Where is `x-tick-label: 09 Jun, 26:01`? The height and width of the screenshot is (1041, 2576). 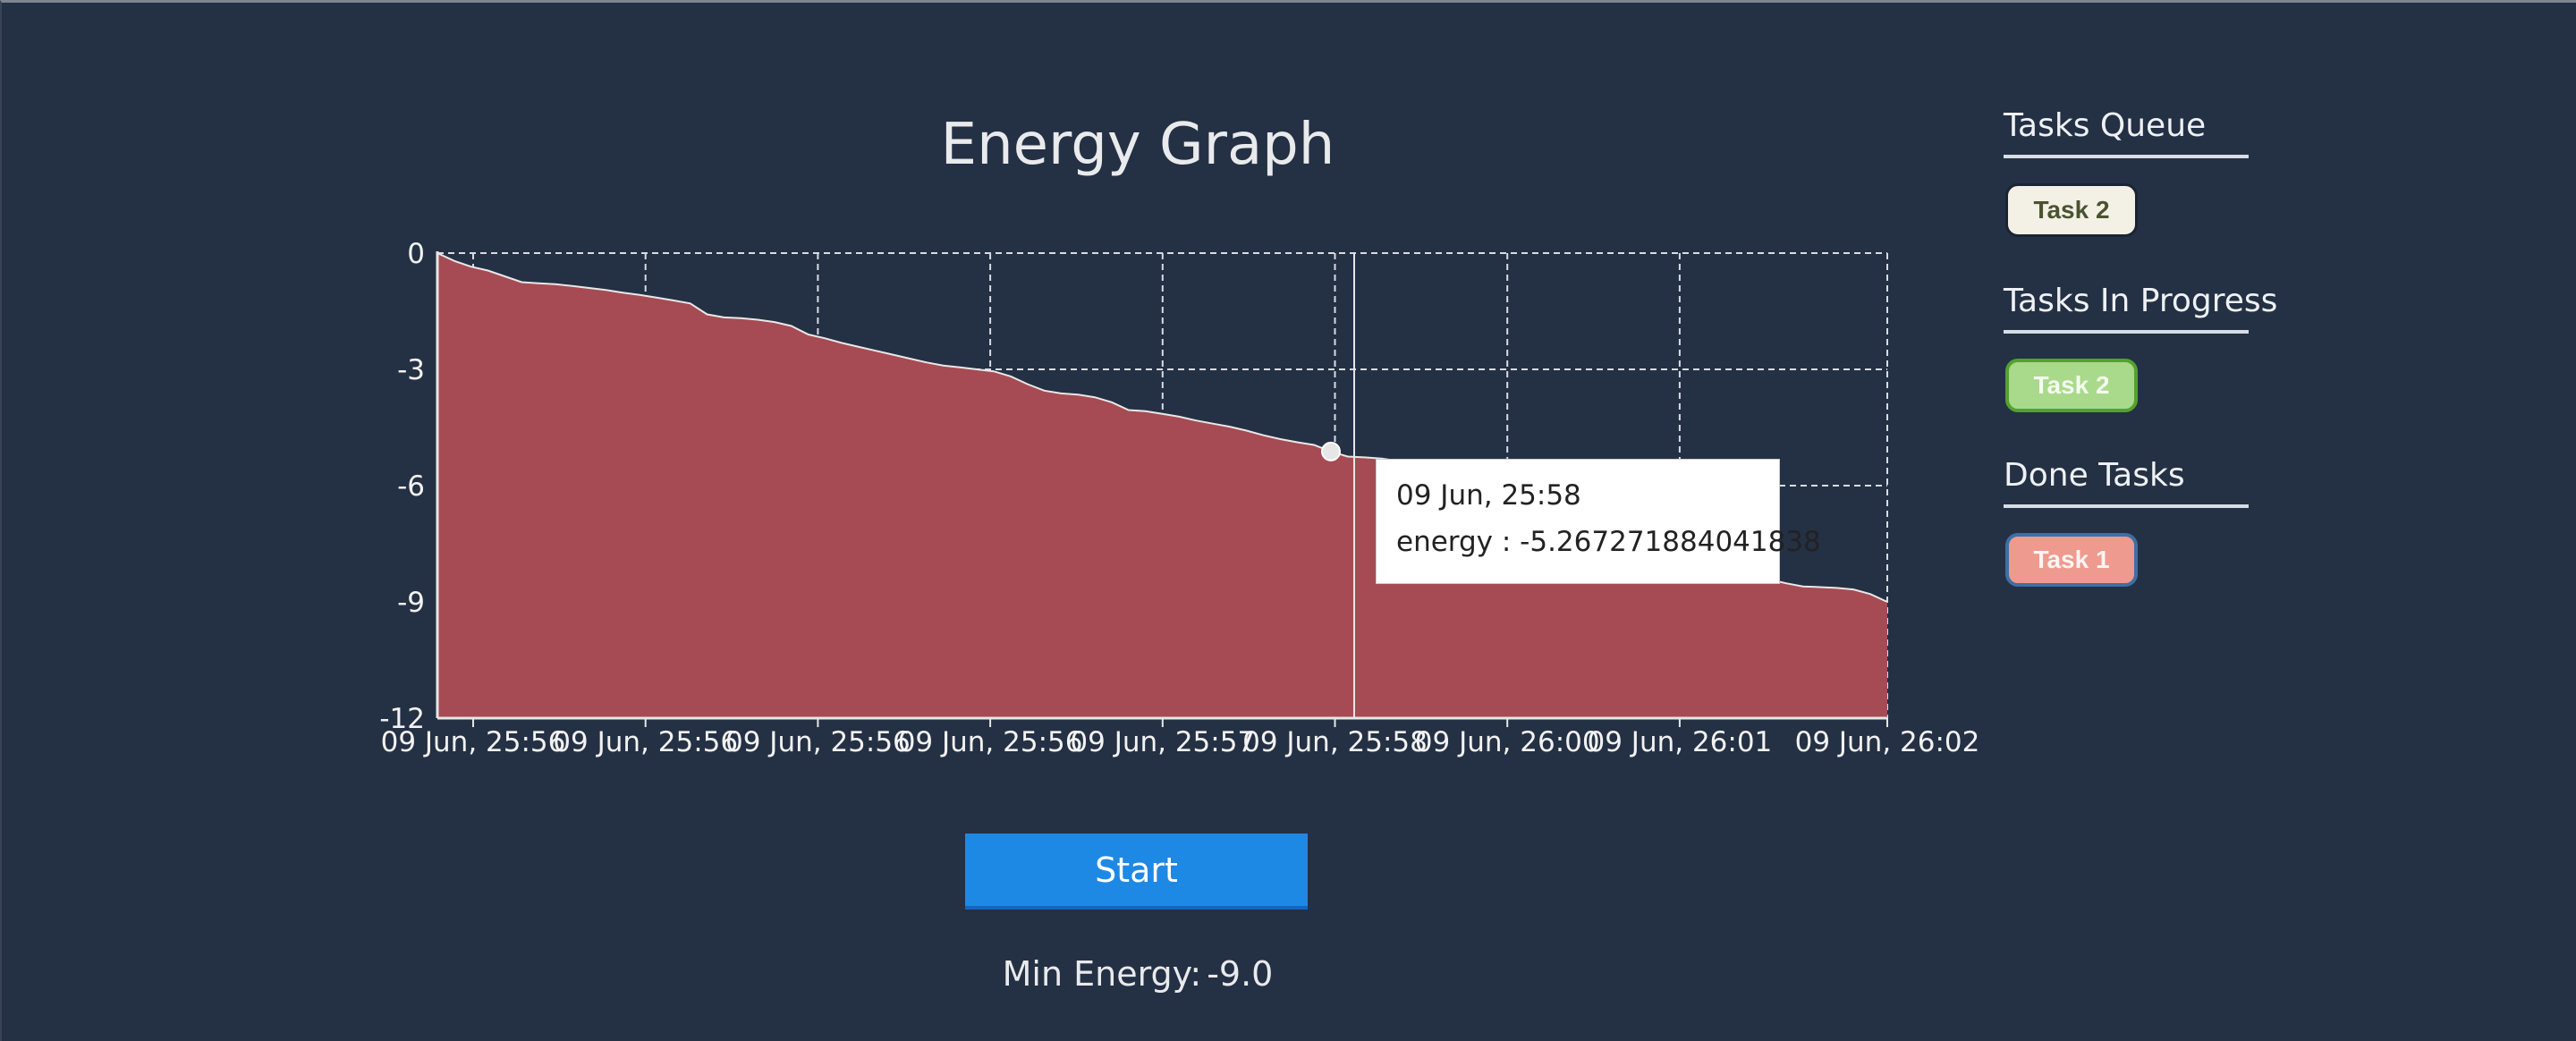
x-tick-label: 09 Jun, 26:01 is located at coordinates (1680, 742).